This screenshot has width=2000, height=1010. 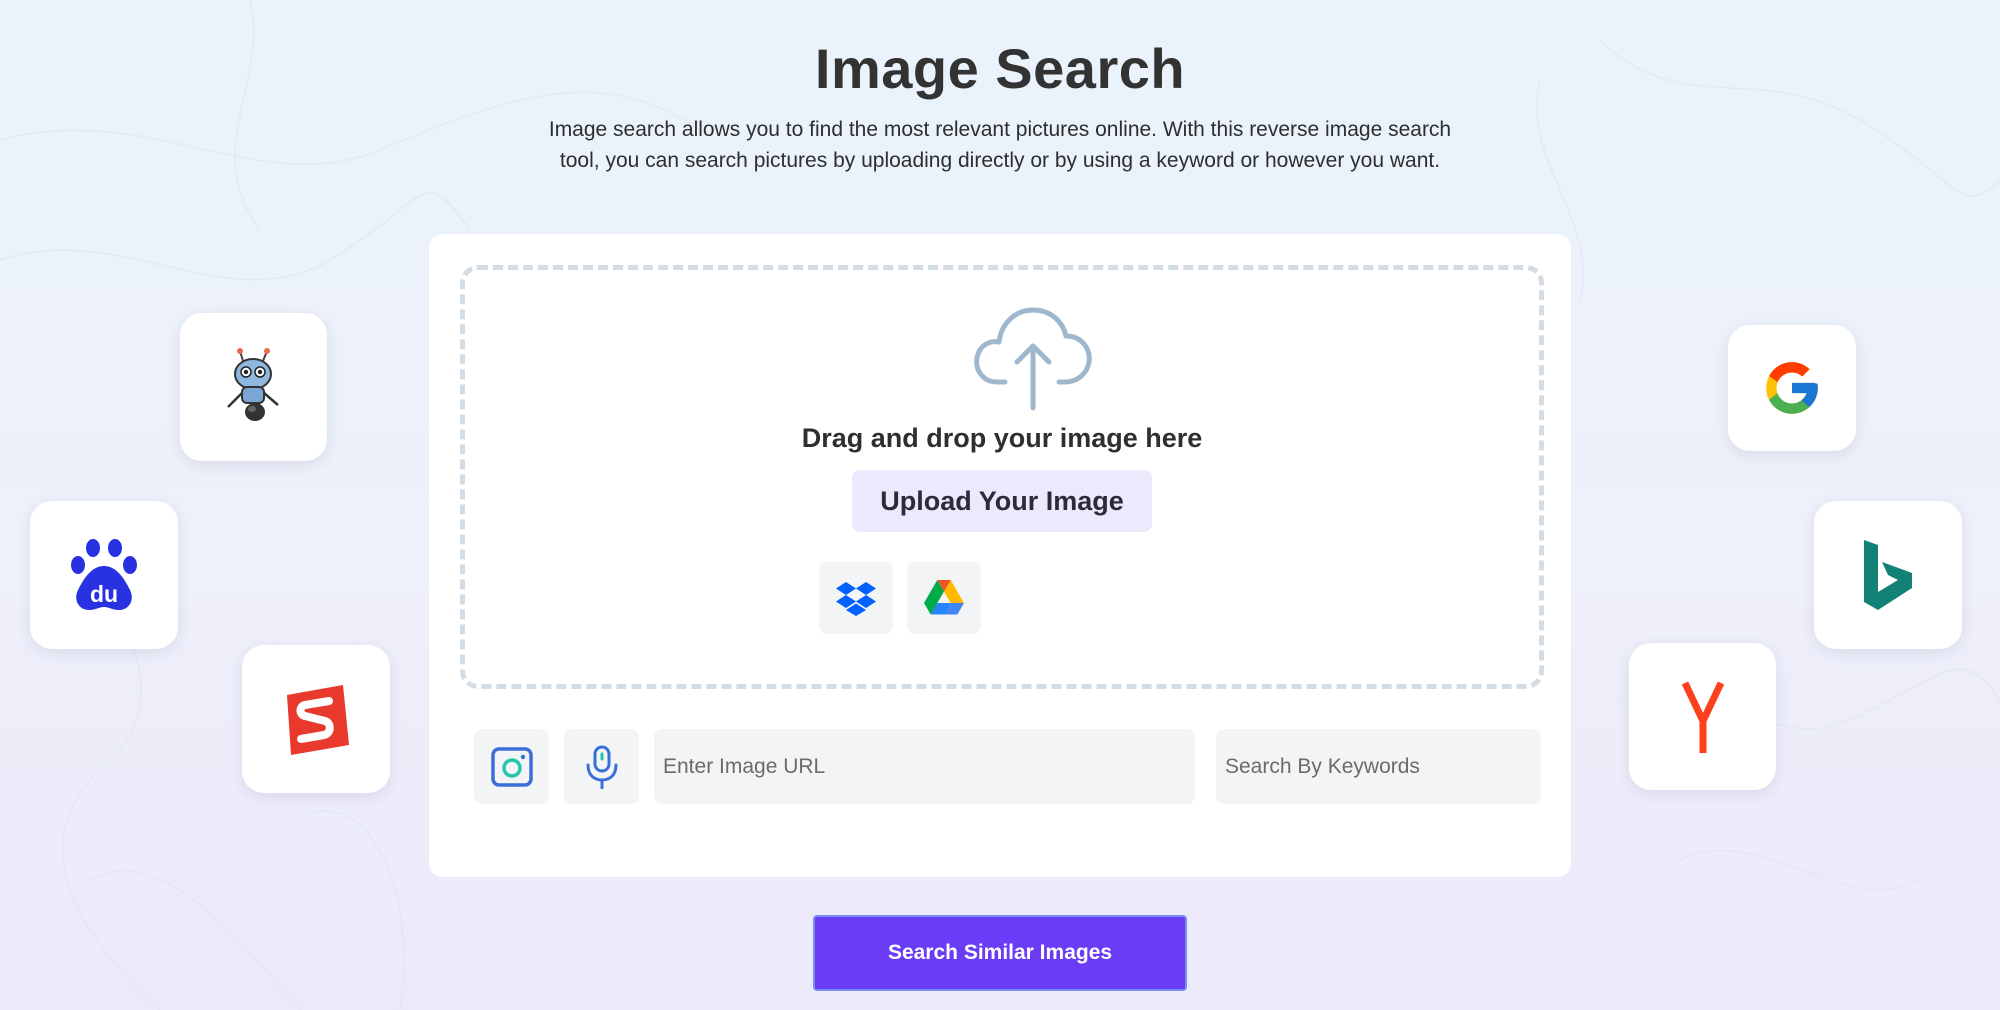 What do you see at coordinates (1033, 359) in the screenshot?
I see `cloud-upload-icon` at bounding box center [1033, 359].